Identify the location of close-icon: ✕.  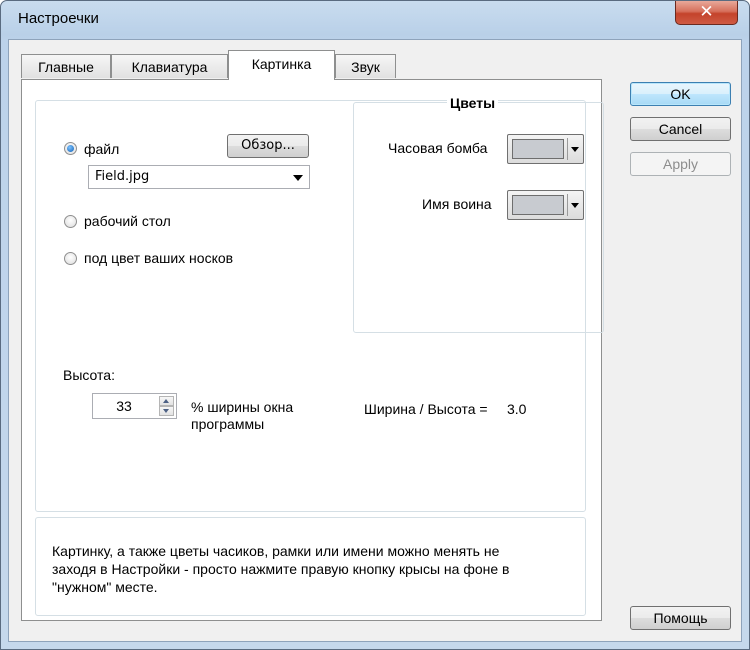
(706, 12).